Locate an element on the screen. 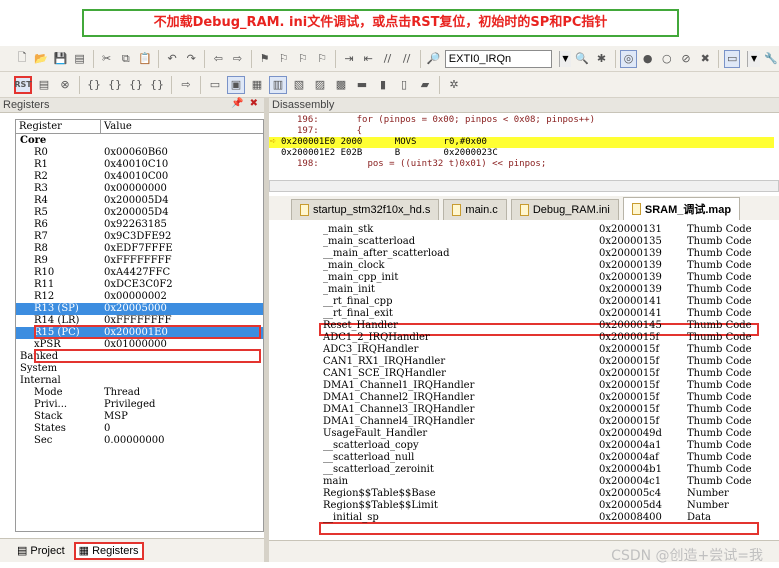  register-value: 0xDCE3C0F2 is located at coordinates (183, 285).